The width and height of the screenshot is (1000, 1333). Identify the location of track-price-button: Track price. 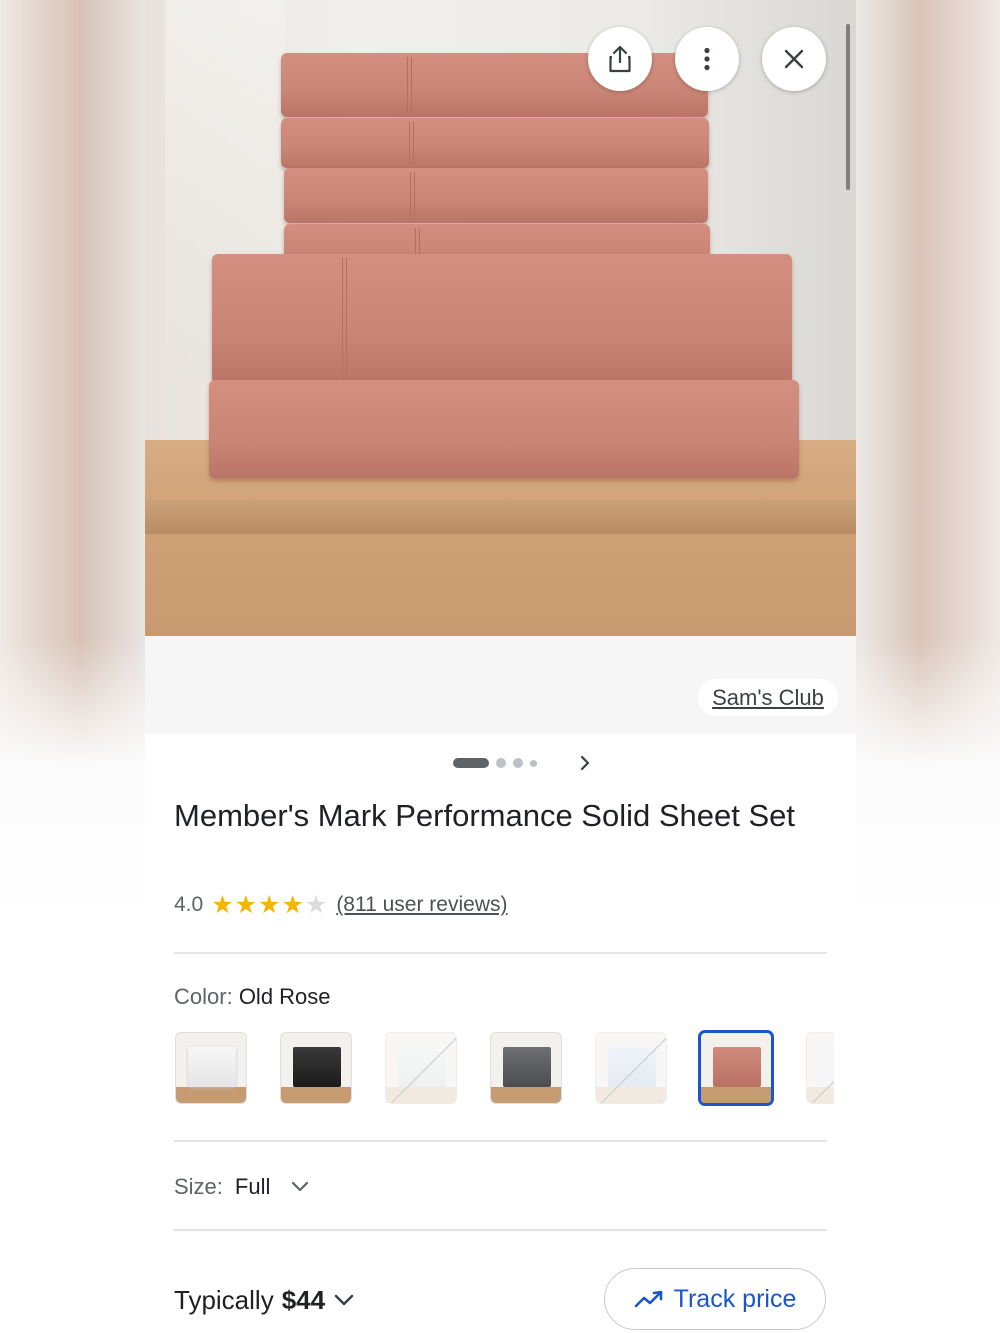
(715, 1299).